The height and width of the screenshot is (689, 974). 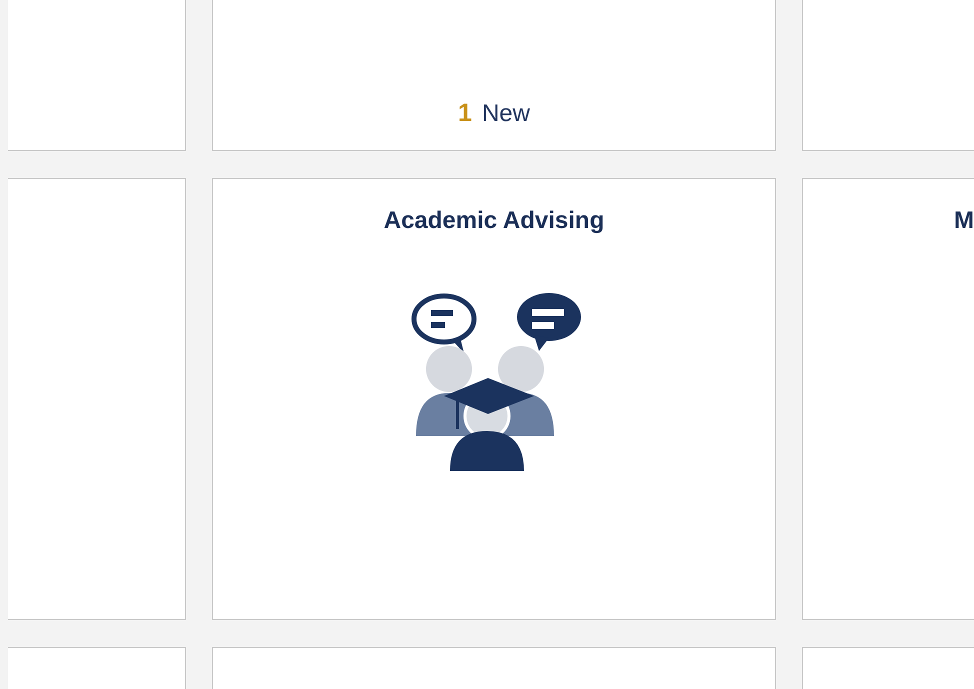 What do you see at coordinates (465, 113) in the screenshot?
I see `new-count: 1` at bounding box center [465, 113].